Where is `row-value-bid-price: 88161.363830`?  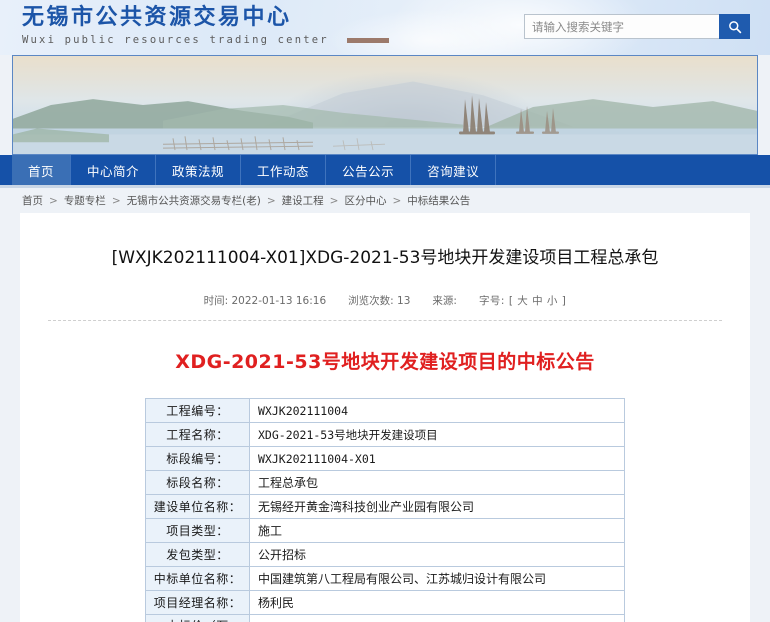 row-value-bid-price: 88161.363830 is located at coordinates (437, 618).